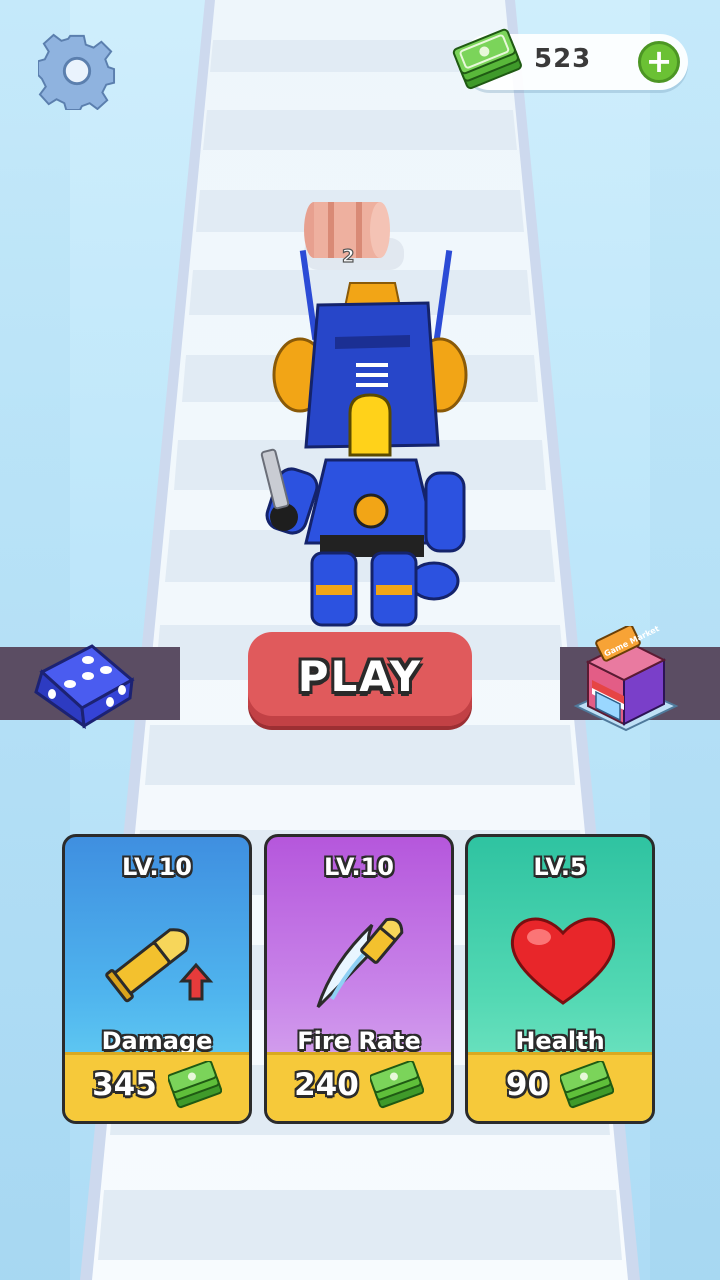 Image resolution: width=720 pixels, height=1280 pixels. I want to click on game-market-button: Game Market, so click(625, 680).